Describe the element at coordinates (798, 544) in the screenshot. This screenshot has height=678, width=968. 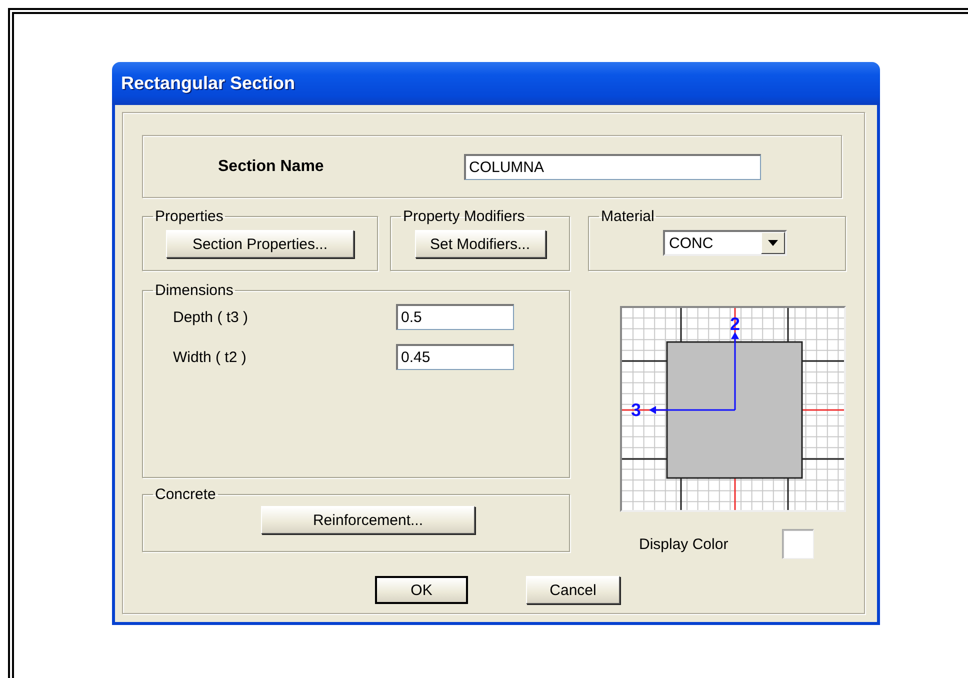
I see `color-swatch` at that location.